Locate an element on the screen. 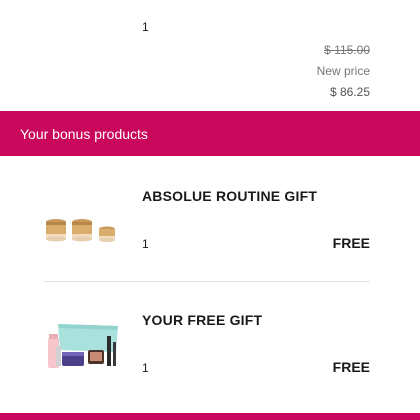 Image resolution: width=420 pixels, height=420 pixels. top-item-quantity: 1 is located at coordinates (145, 27).